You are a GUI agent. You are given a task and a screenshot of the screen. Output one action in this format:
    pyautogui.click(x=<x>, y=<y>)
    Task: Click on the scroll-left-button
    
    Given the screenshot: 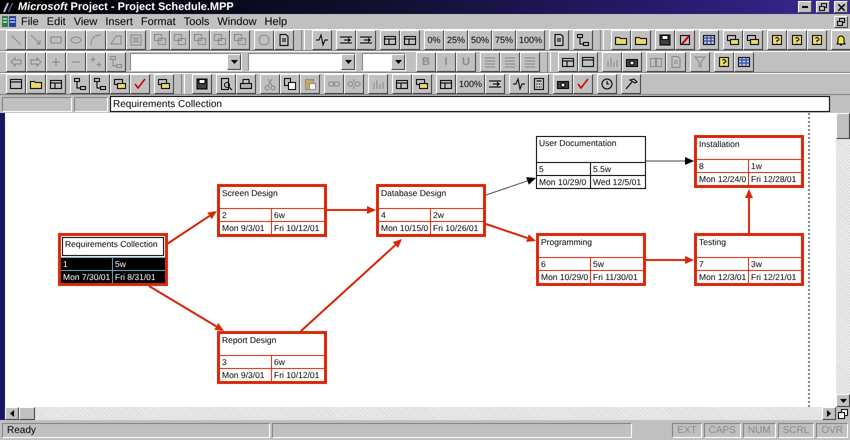 What is the action you would take?
    pyautogui.click(x=12, y=413)
    